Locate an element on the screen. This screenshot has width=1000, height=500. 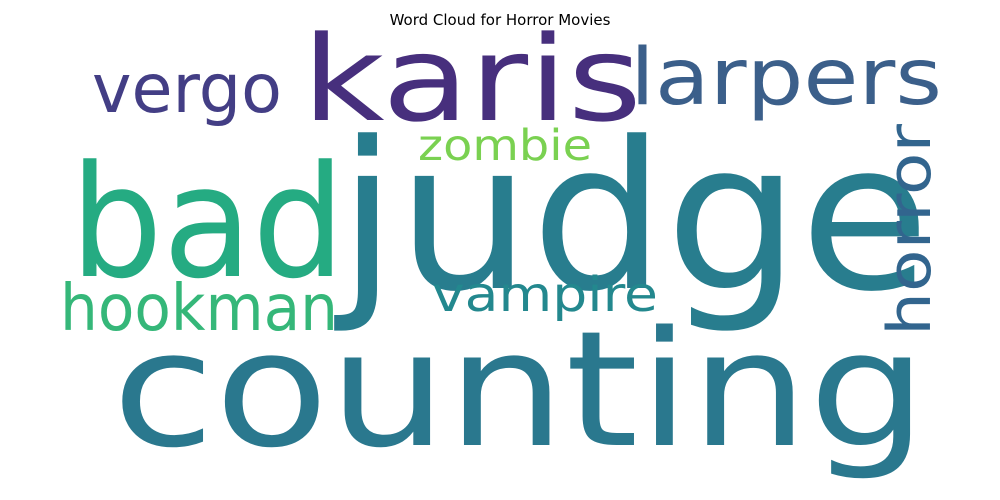
word-hookman: hookman is located at coordinates (199, 309).